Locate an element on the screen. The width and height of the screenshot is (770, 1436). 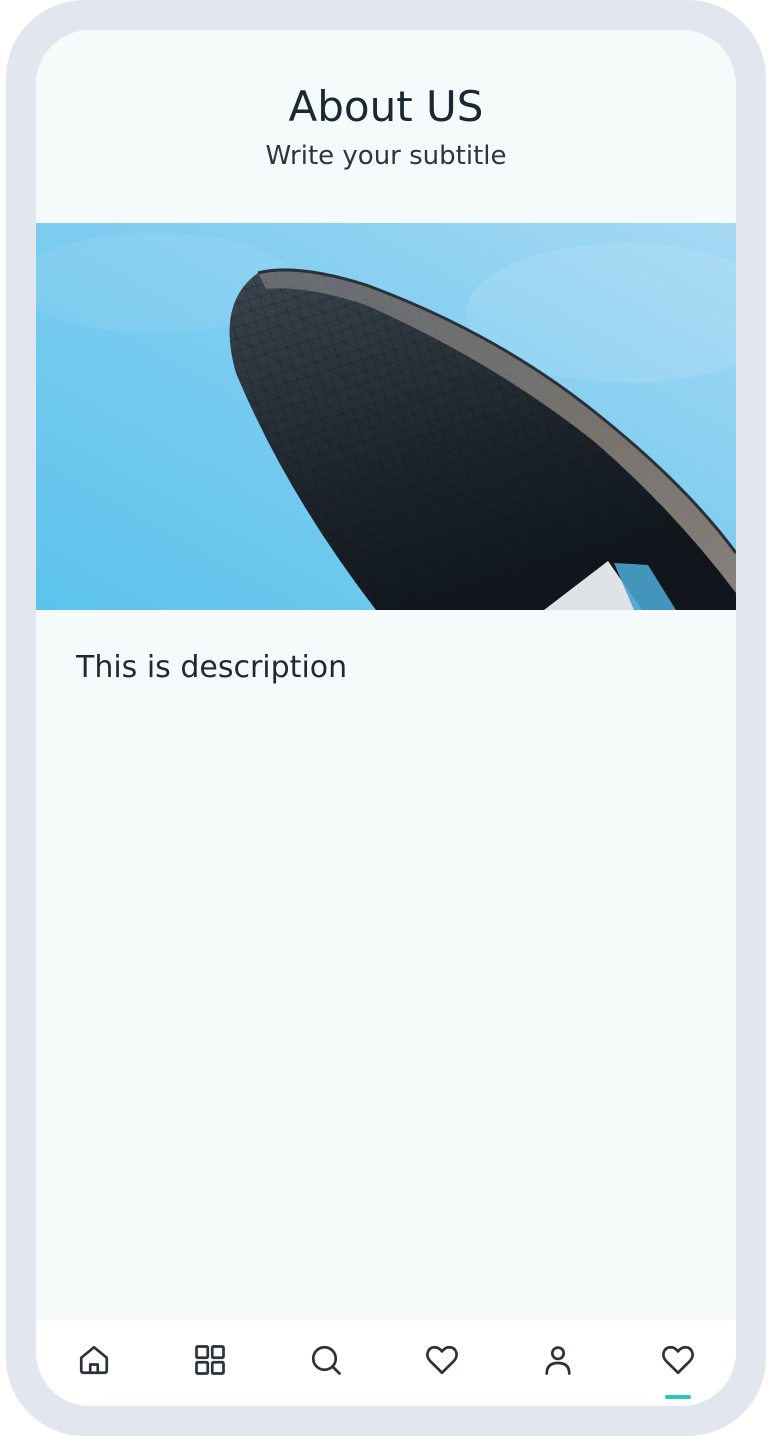
bottom-navigation is located at coordinates (386, 1363).